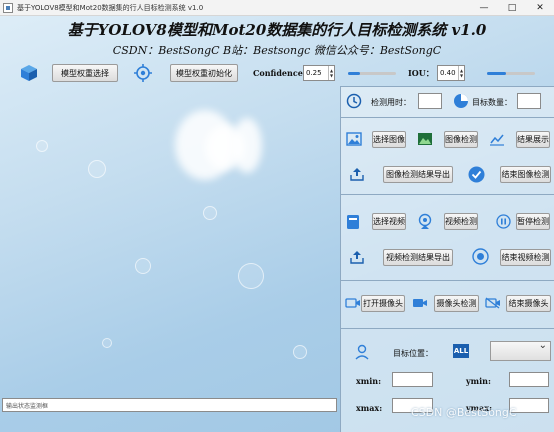  I want to click on target-position-label: 目标位置：, so click(413, 353).